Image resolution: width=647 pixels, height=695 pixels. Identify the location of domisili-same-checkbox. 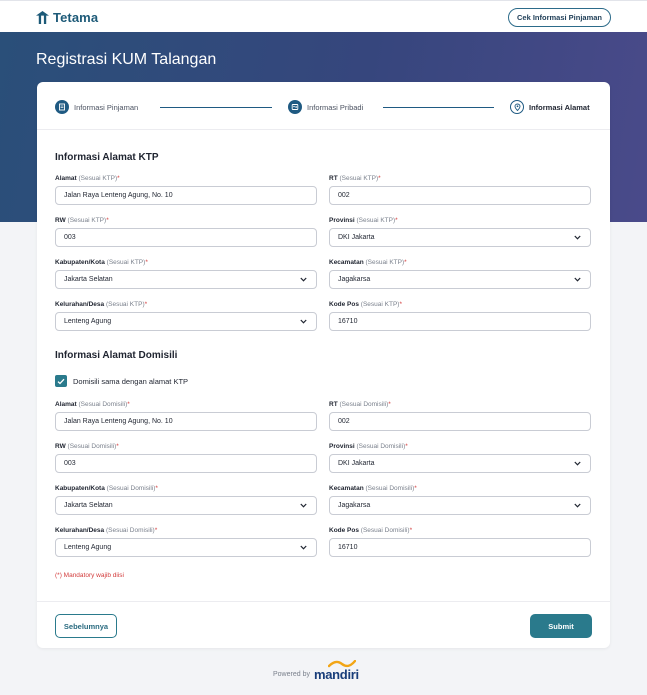
(61, 381).